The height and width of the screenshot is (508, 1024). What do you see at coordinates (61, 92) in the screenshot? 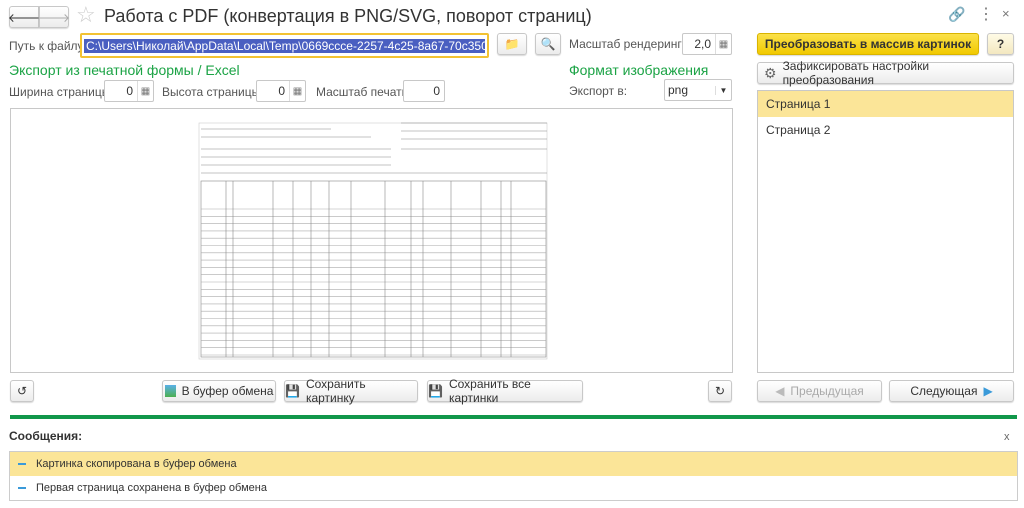
I see `page-width-label: Ширина страницы:` at bounding box center [61, 92].